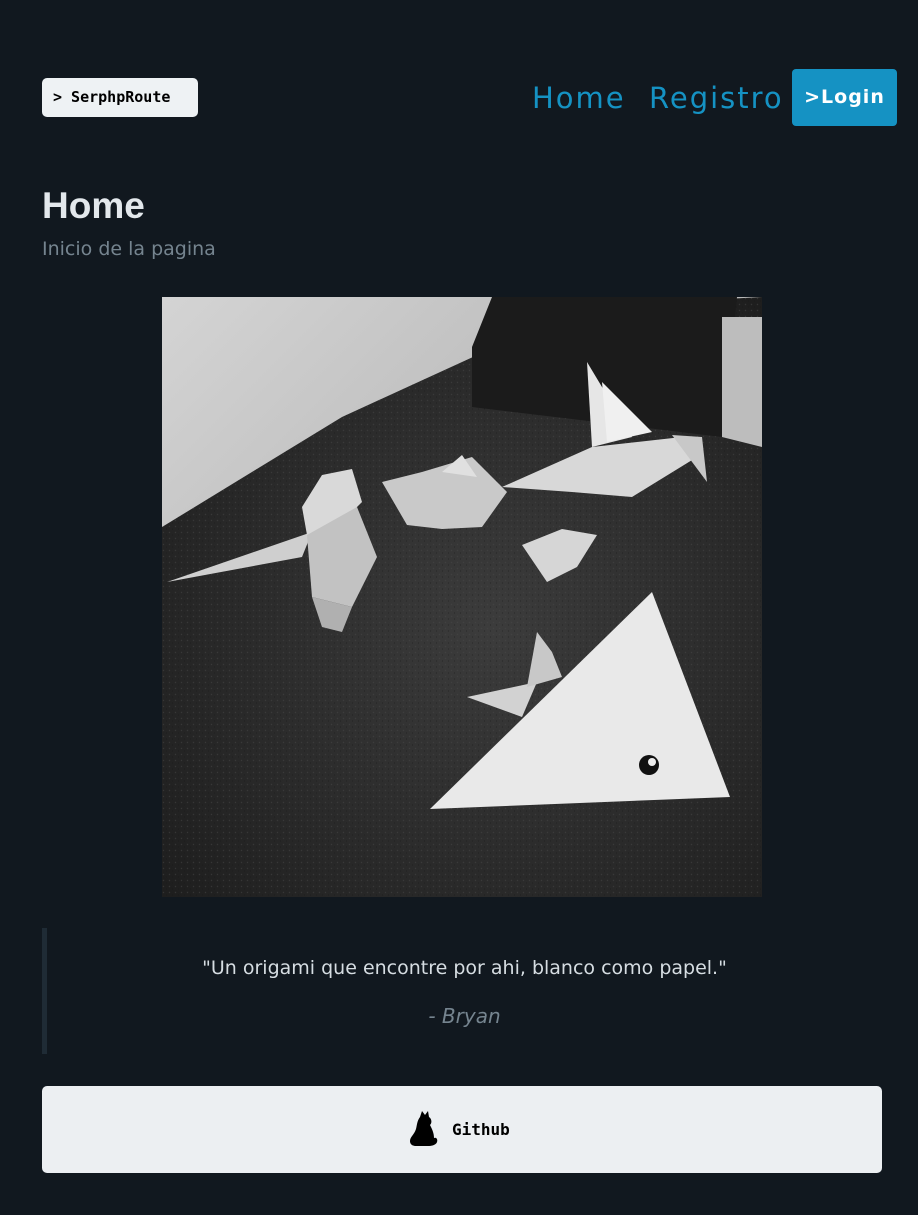 The image size is (918, 1215). I want to click on github-button-label: Github, so click(481, 1129).